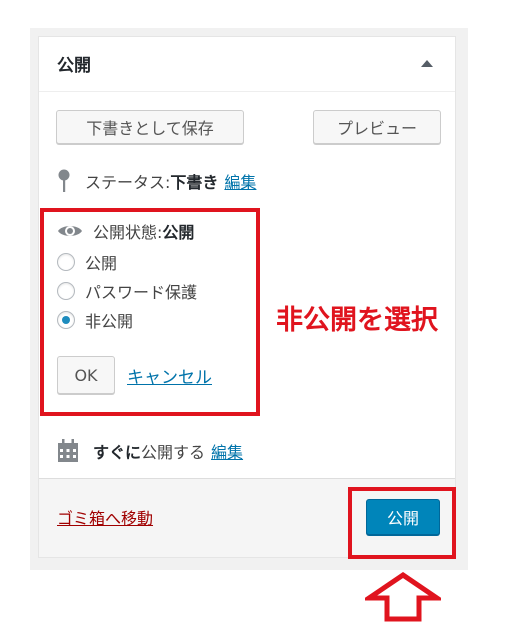 Image resolution: width=516 pixels, height=623 pixels. I want to click on annotation-text: 非公開を選択, so click(357, 320).